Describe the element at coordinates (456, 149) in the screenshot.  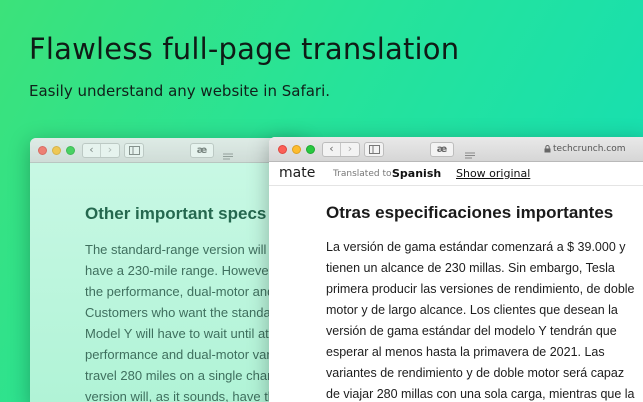
I see `browser-toolbar: ‹ › æ techcrunch.com` at that location.